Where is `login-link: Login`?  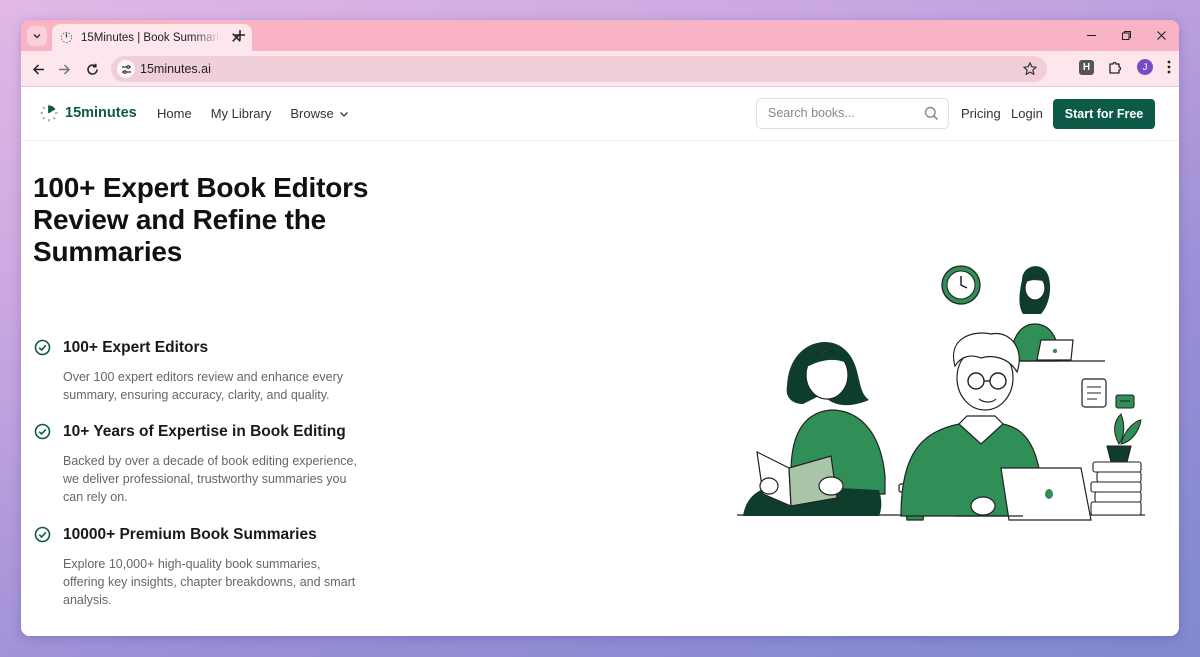 login-link: Login is located at coordinates (1027, 113).